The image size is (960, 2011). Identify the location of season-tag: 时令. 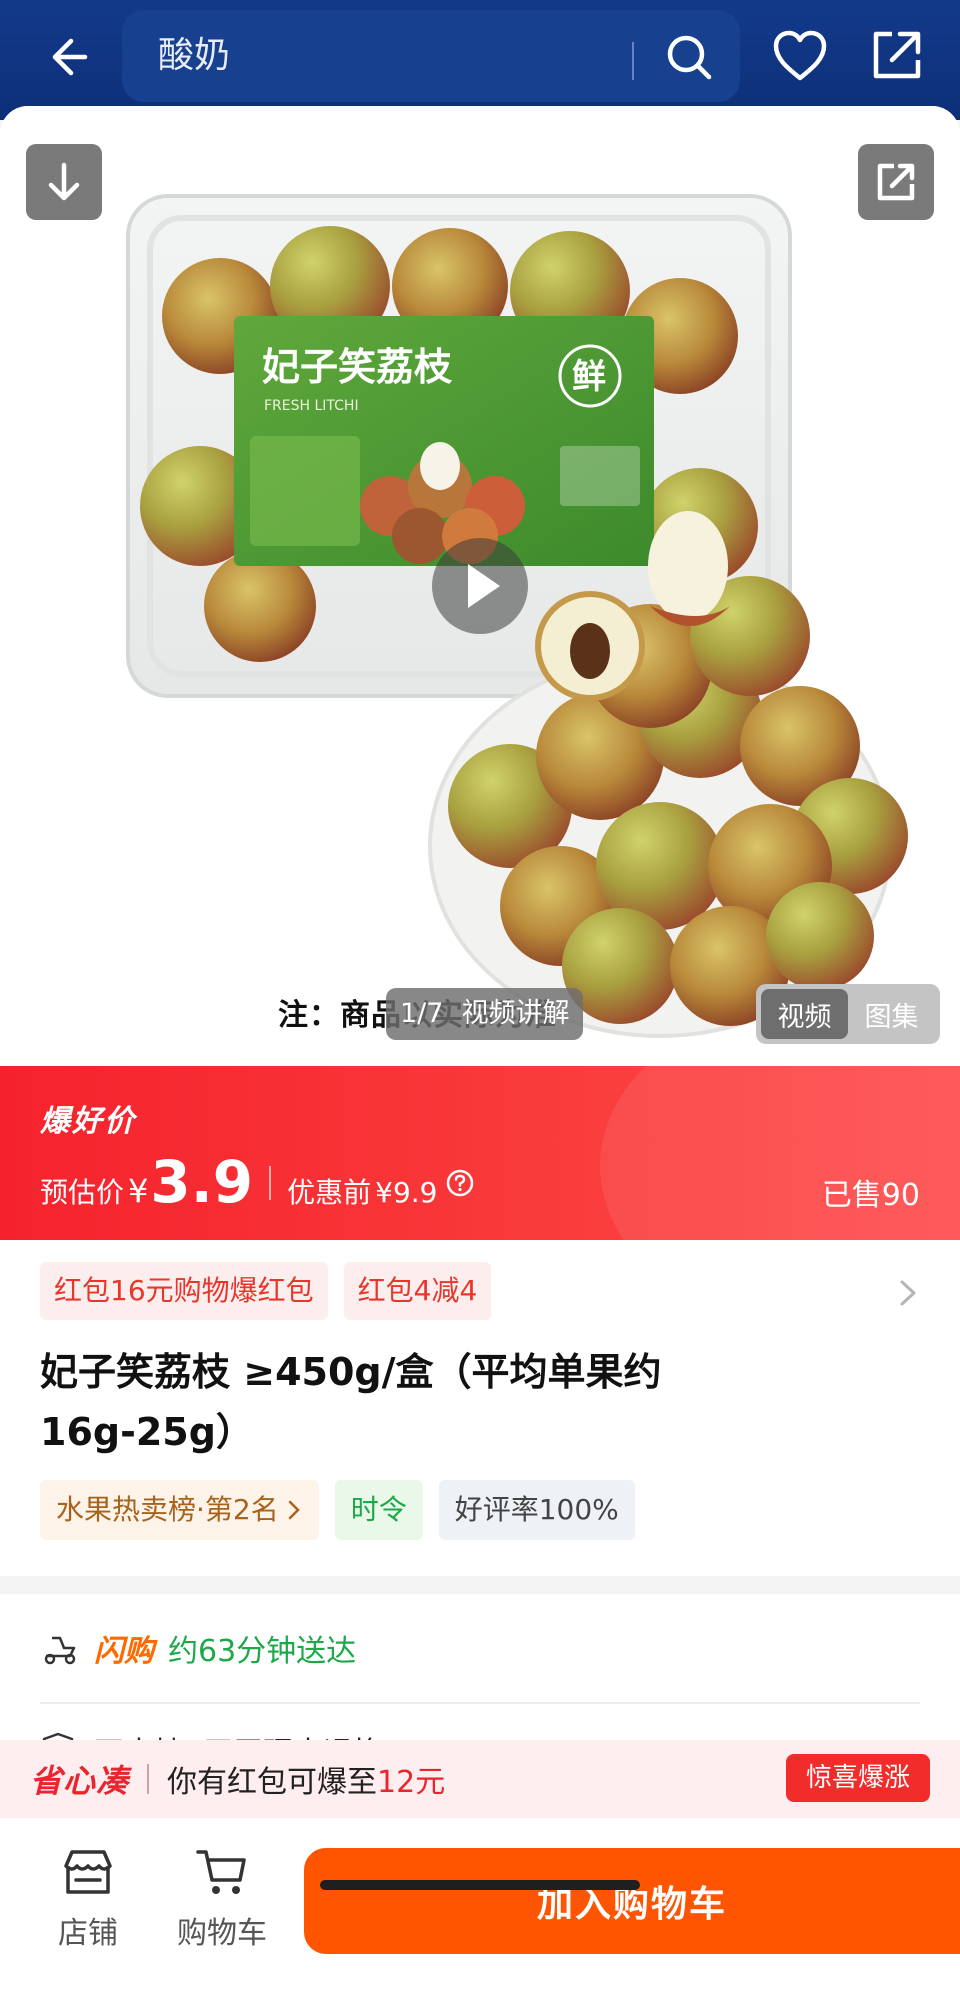
(378, 1510).